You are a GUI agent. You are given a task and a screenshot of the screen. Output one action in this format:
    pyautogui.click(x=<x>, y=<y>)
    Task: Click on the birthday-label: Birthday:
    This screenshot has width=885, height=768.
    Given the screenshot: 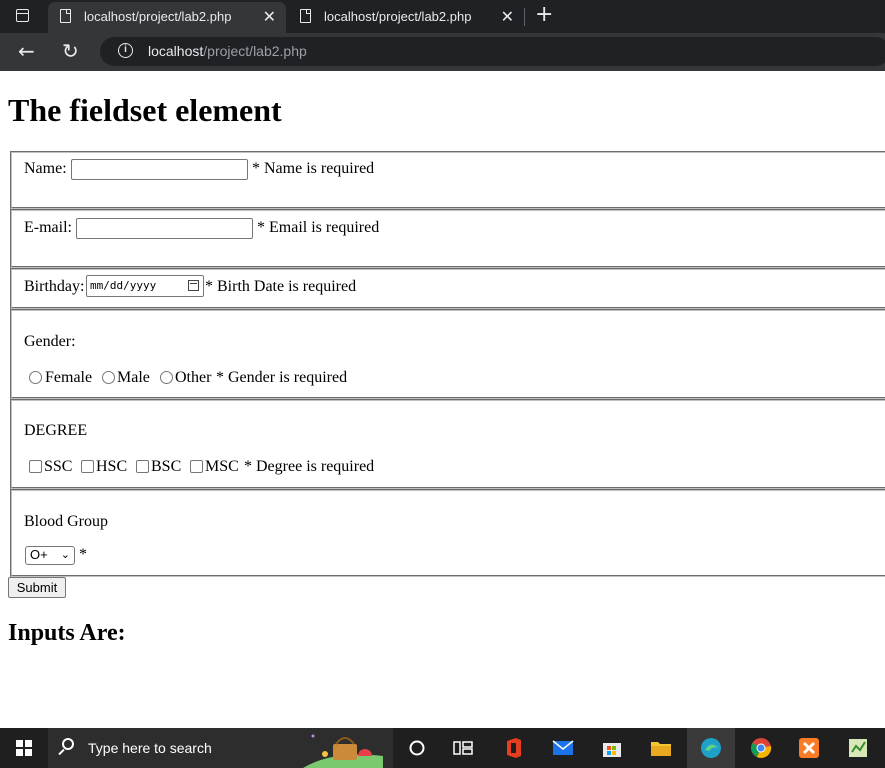 What is the action you would take?
    pyautogui.click(x=54, y=286)
    